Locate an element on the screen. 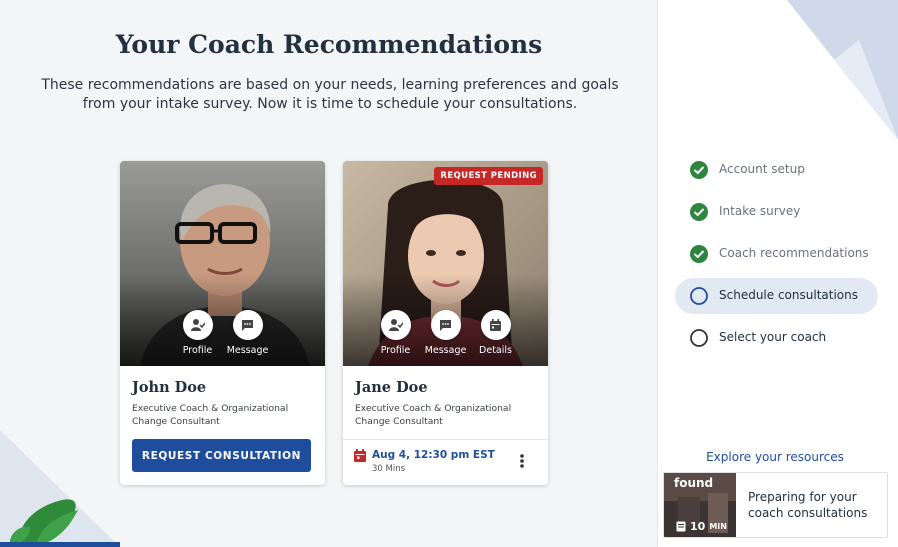 Image resolution: width=898 pixels, height=547 pixels. details-label: Details is located at coordinates (495, 350).